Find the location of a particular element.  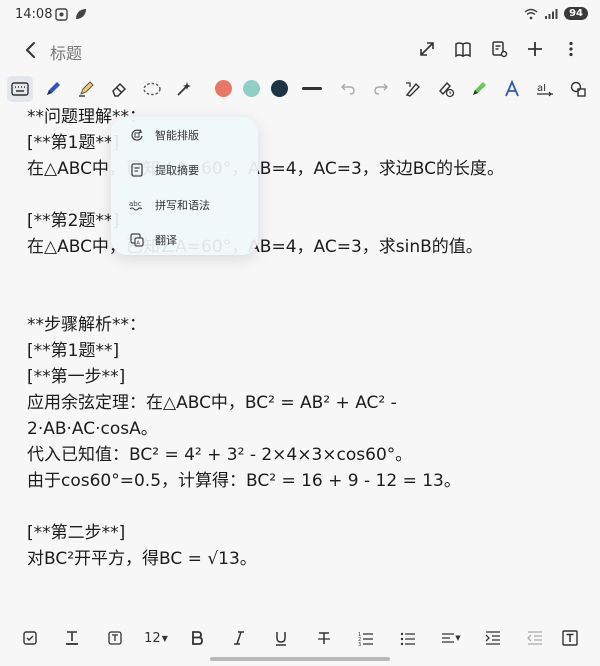

note-settings-button is located at coordinates (499, 49).